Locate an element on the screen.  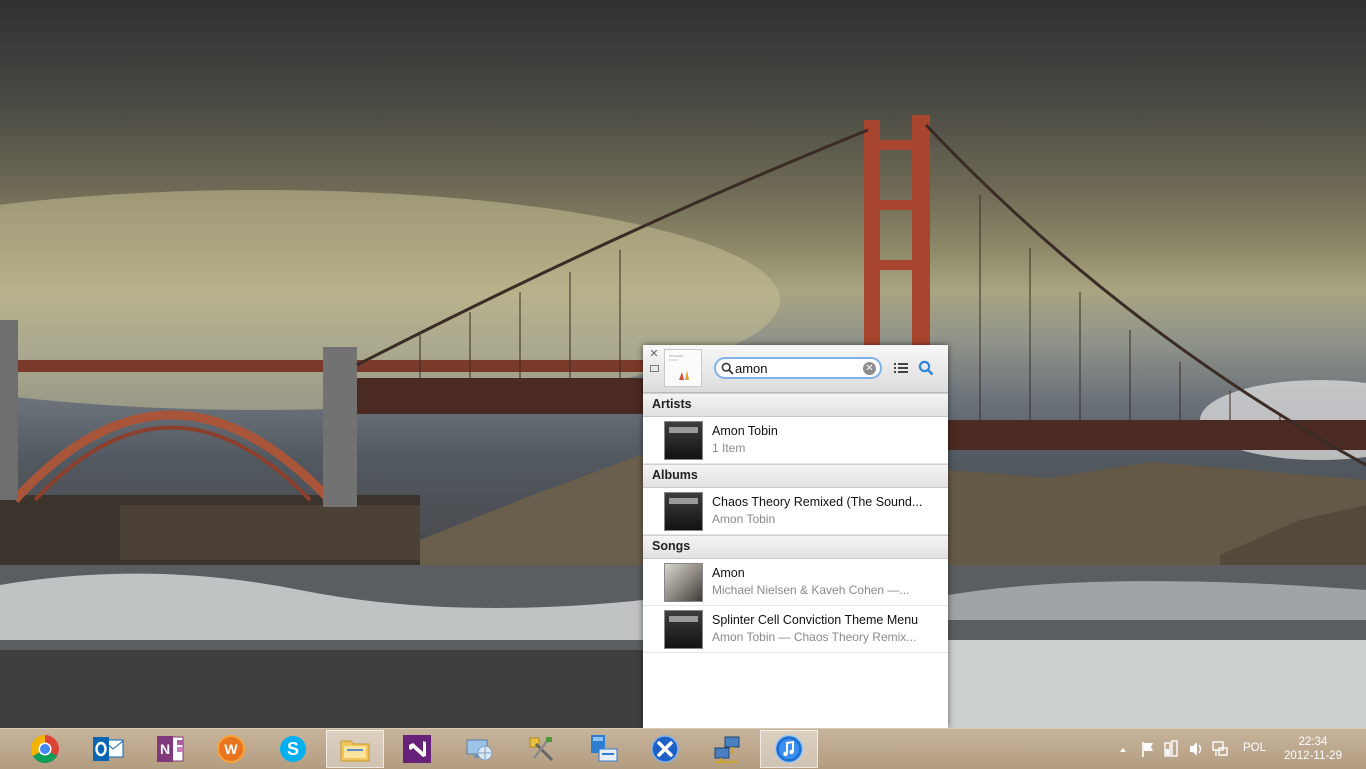
taskbar-app-itunes is located at coordinates (789, 749).